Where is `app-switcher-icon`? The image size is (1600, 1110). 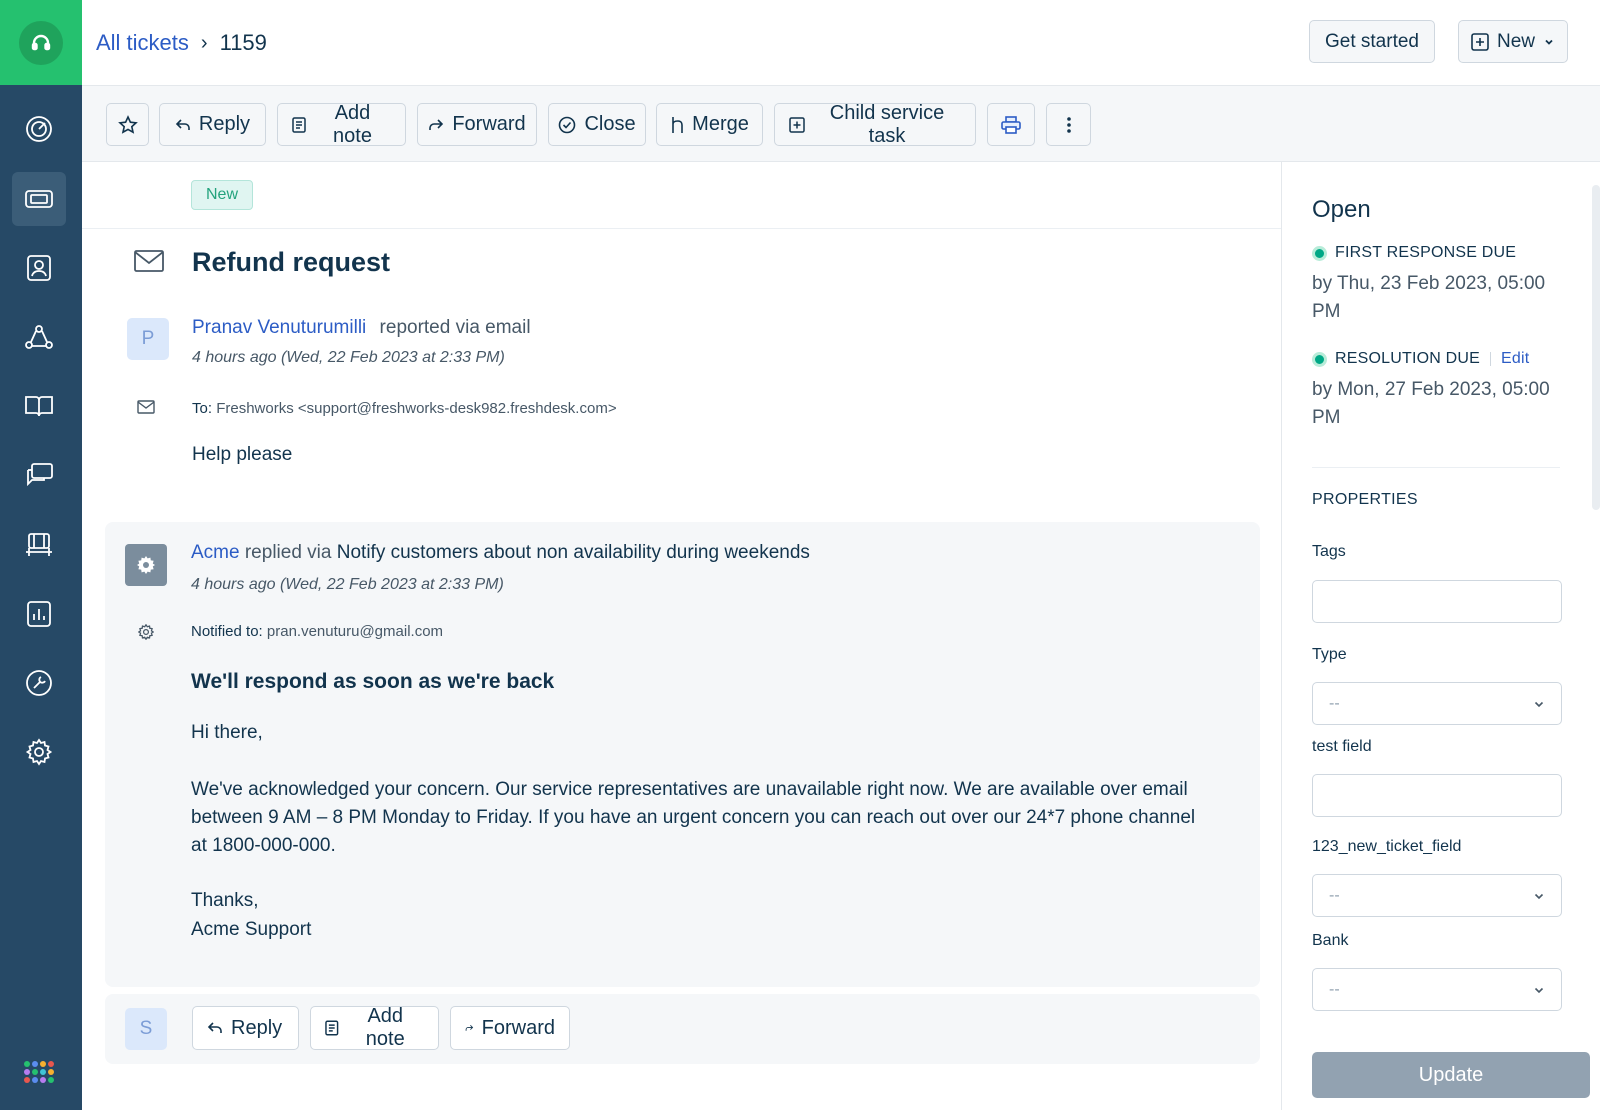
app-switcher-icon is located at coordinates (39, 1072).